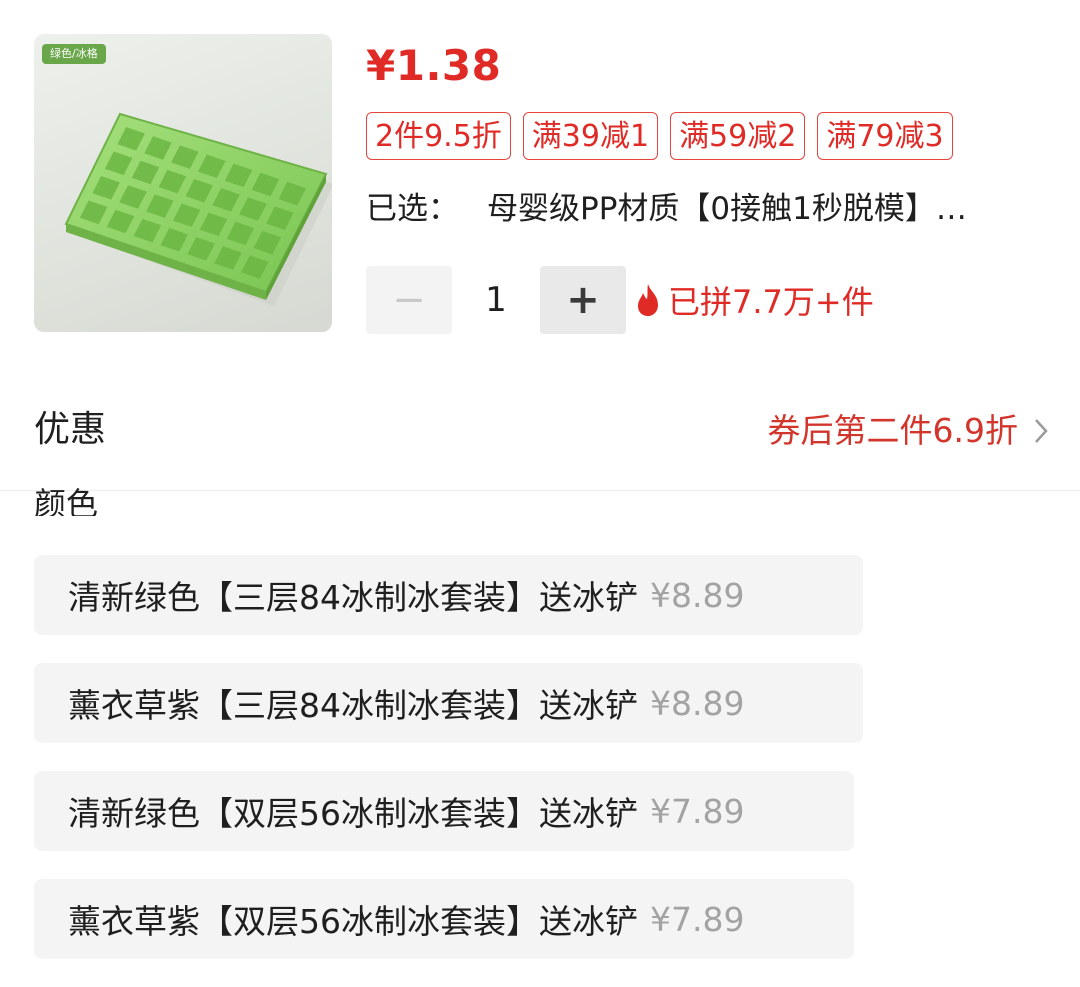 The width and height of the screenshot is (1080, 987). What do you see at coordinates (496, 300) in the screenshot?
I see `quantity-value: 1` at bounding box center [496, 300].